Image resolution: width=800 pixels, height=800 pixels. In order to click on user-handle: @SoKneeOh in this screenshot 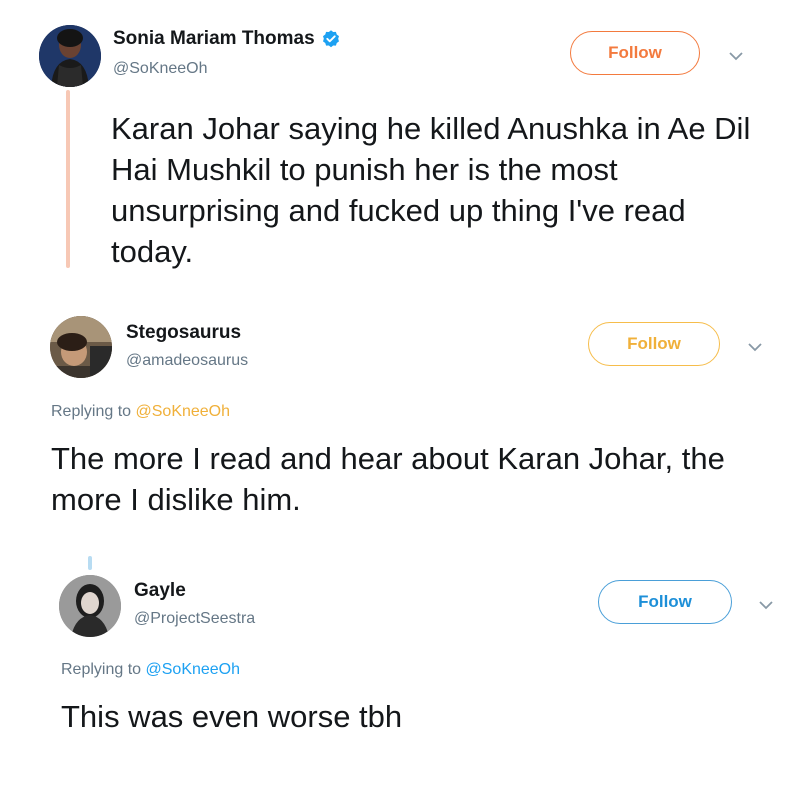, I will do `click(160, 69)`.